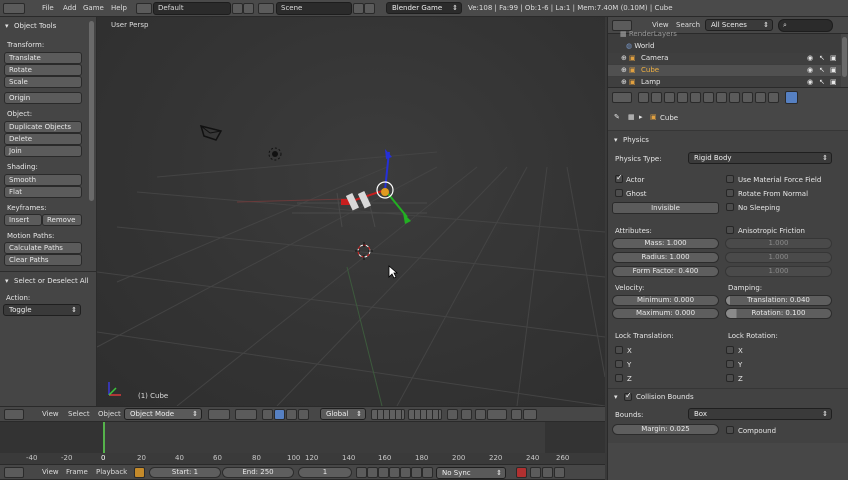 This screenshot has width=848, height=480. I want to click on lock-translation-z-checkbox, so click(619, 378).